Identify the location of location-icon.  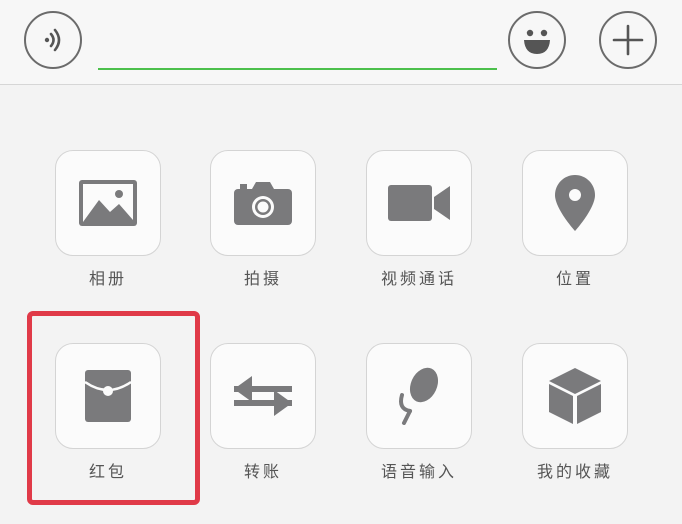
(575, 203).